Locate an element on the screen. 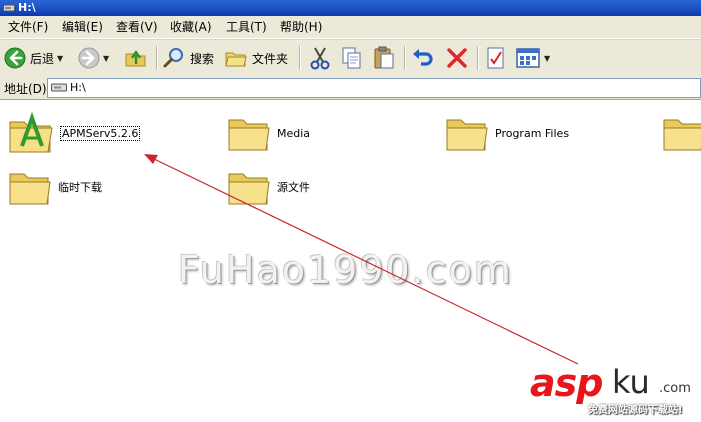 This screenshot has height=422, width=701. folders-button: 文件夹 is located at coordinates (256, 58).